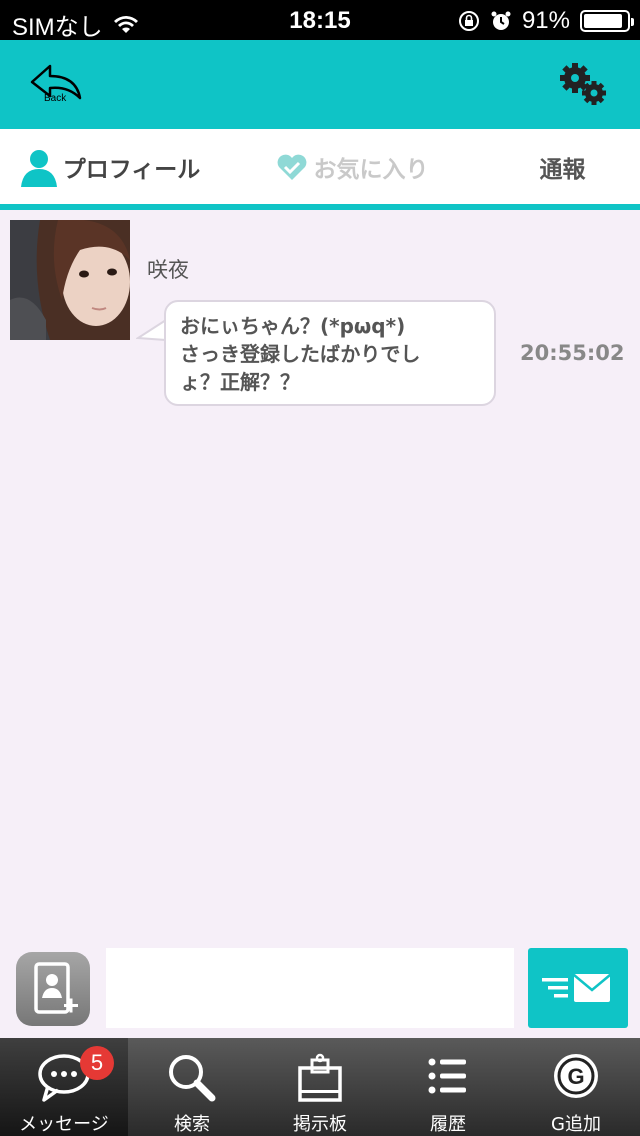 The height and width of the screenshot is (1136, 640). I want to click on send-mail-icon, so click(576, 988).